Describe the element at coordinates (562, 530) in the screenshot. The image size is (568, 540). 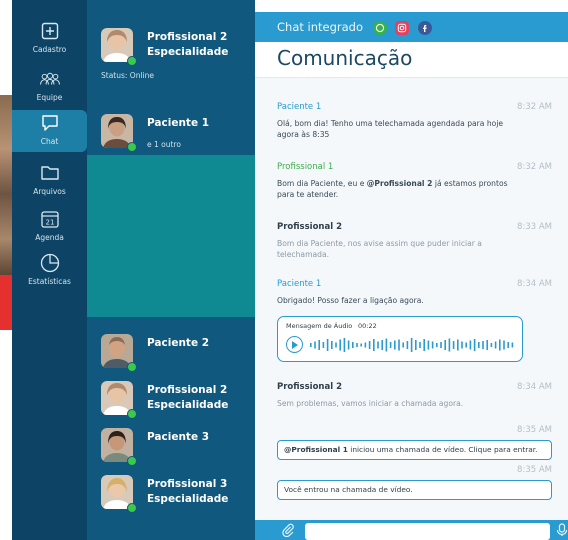
I see `microphone-icon` at that location.